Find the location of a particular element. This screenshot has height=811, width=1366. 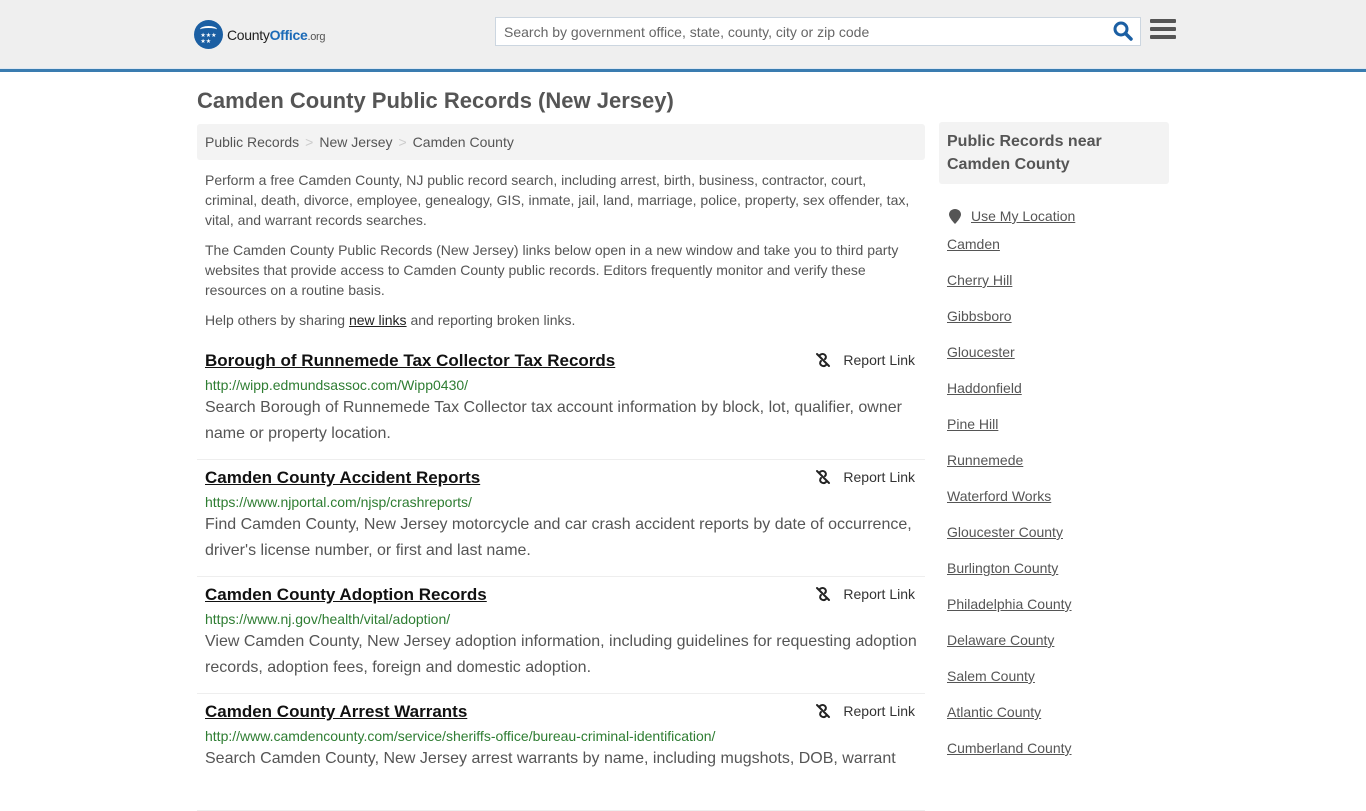

sidebar-item: Burlington County is located at coordinates (1054, 576).